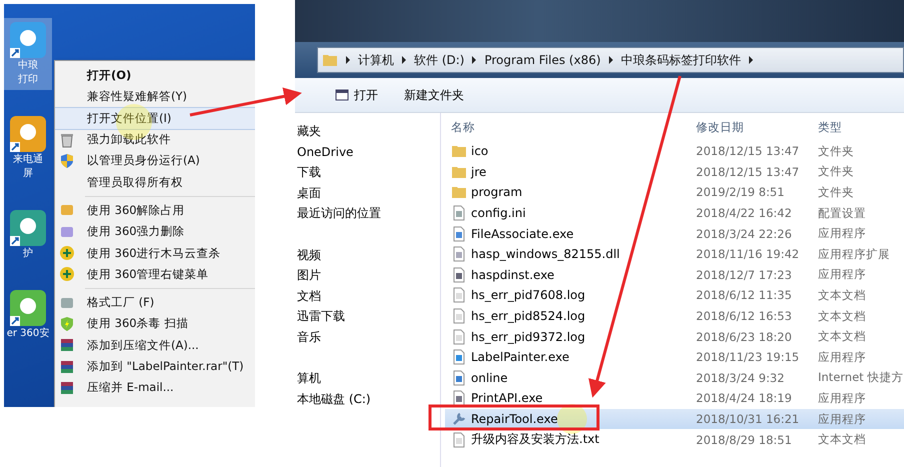  I want to click on shortcut-label: 中琅, so click(28, 65).